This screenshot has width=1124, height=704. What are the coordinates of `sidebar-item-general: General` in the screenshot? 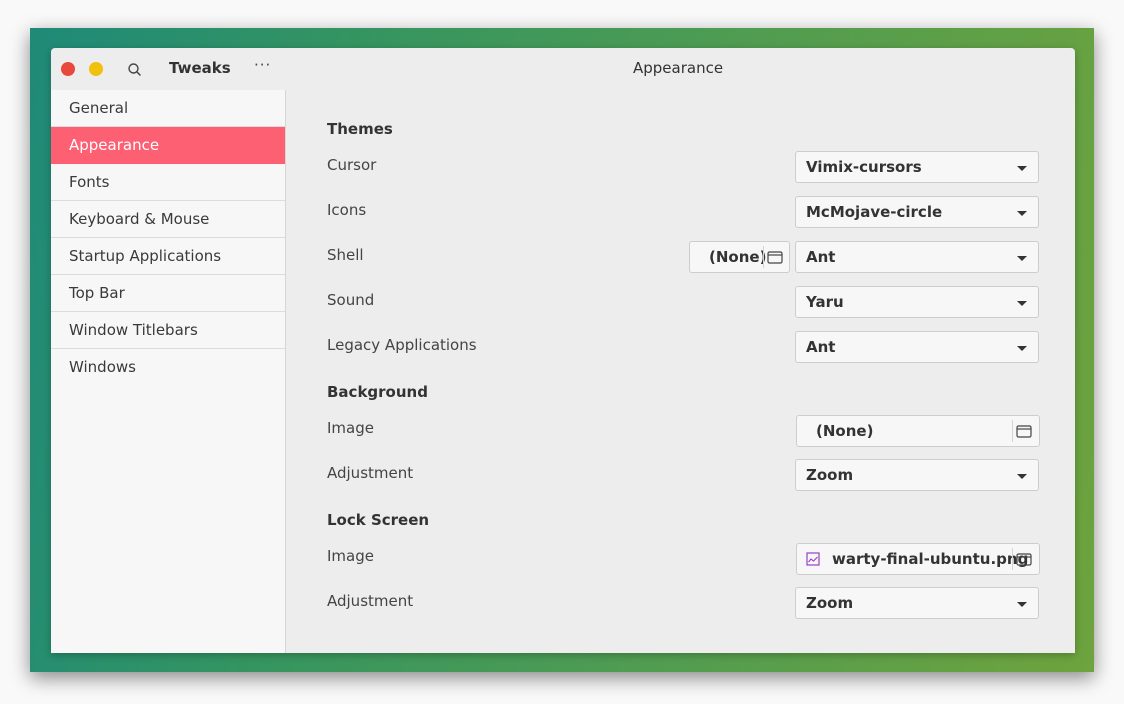 It's located at (168, 108).